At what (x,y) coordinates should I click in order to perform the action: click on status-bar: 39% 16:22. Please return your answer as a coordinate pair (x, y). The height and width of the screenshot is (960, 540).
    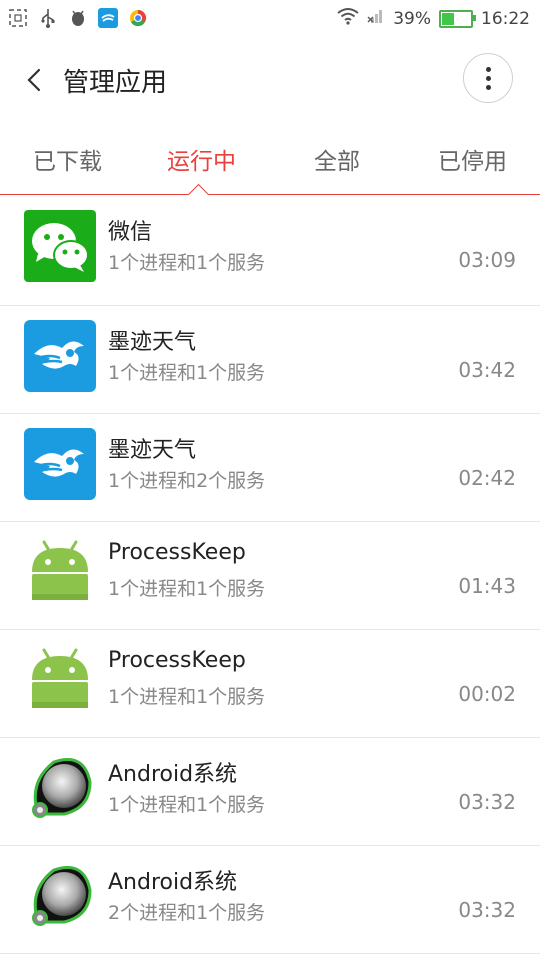
    Looking at the image, I should click on (270, 20).